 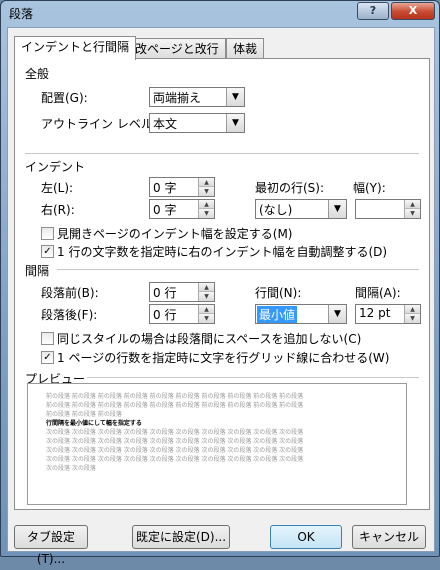 What do you see at coordinates (182, 209) in the screenshot?
I see `right-indent-spinner: 0 字 ▲ ▼` at bounding box center [182, 209].